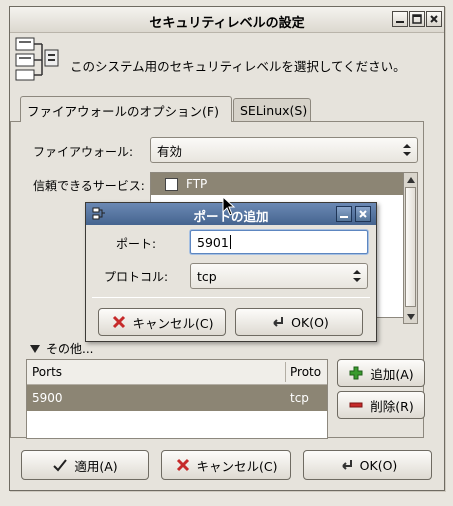  Describe the element at coordinates (279, 276) in the screenshot. I see `protocol-select: tcp` at that location.